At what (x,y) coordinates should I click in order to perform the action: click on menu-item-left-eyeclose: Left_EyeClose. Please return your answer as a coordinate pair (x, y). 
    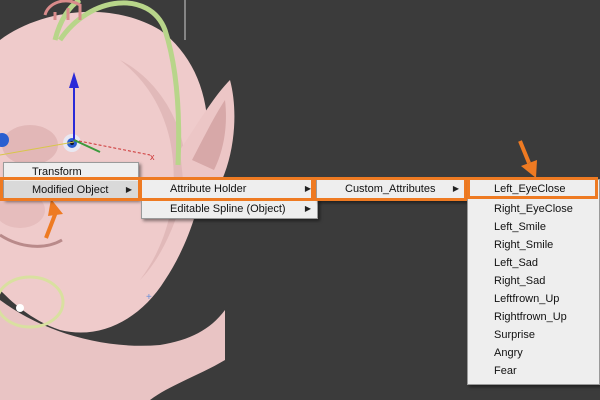
    Looking at the image, I should click on (533, 189).